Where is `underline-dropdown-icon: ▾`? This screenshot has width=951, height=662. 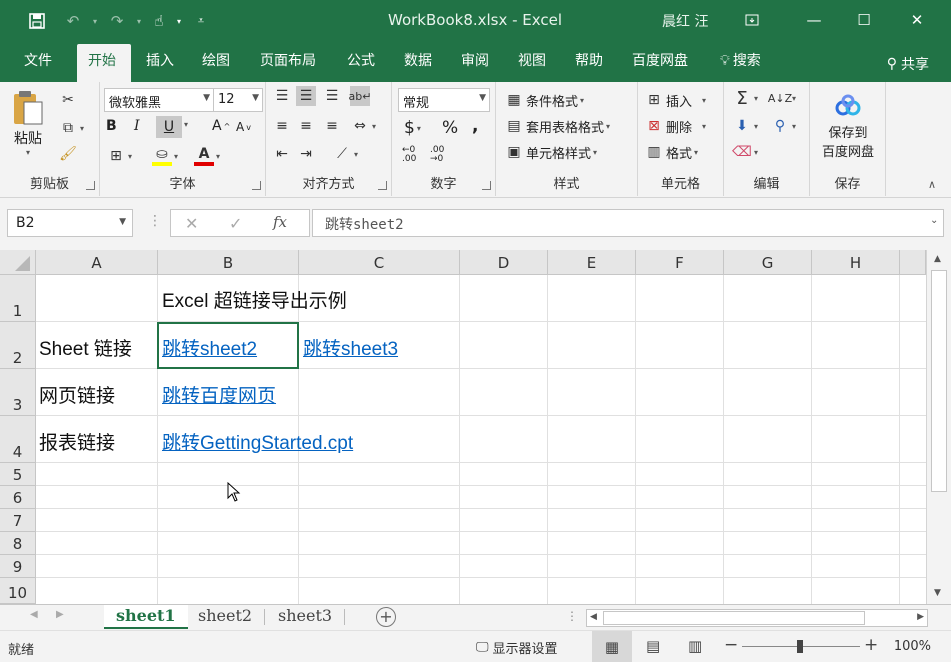
underline-dropdown-icon: ▾ is located at coordinates (186, 124).